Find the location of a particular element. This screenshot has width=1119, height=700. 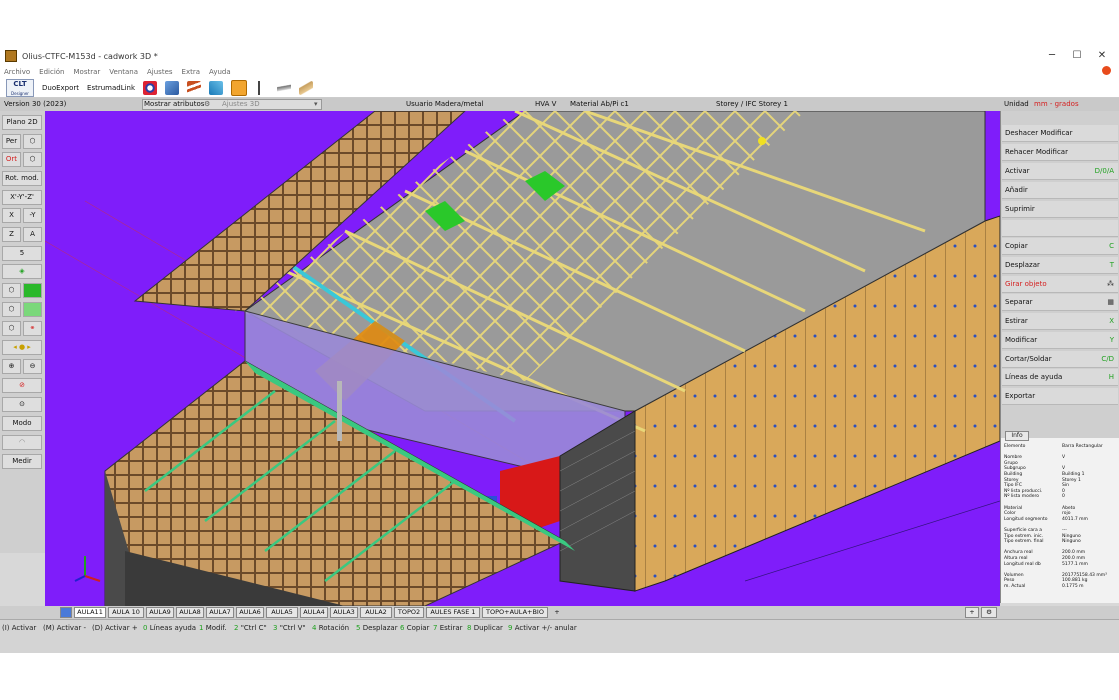

unidad-value: mm - grados is located at coordinates (1056, 104).